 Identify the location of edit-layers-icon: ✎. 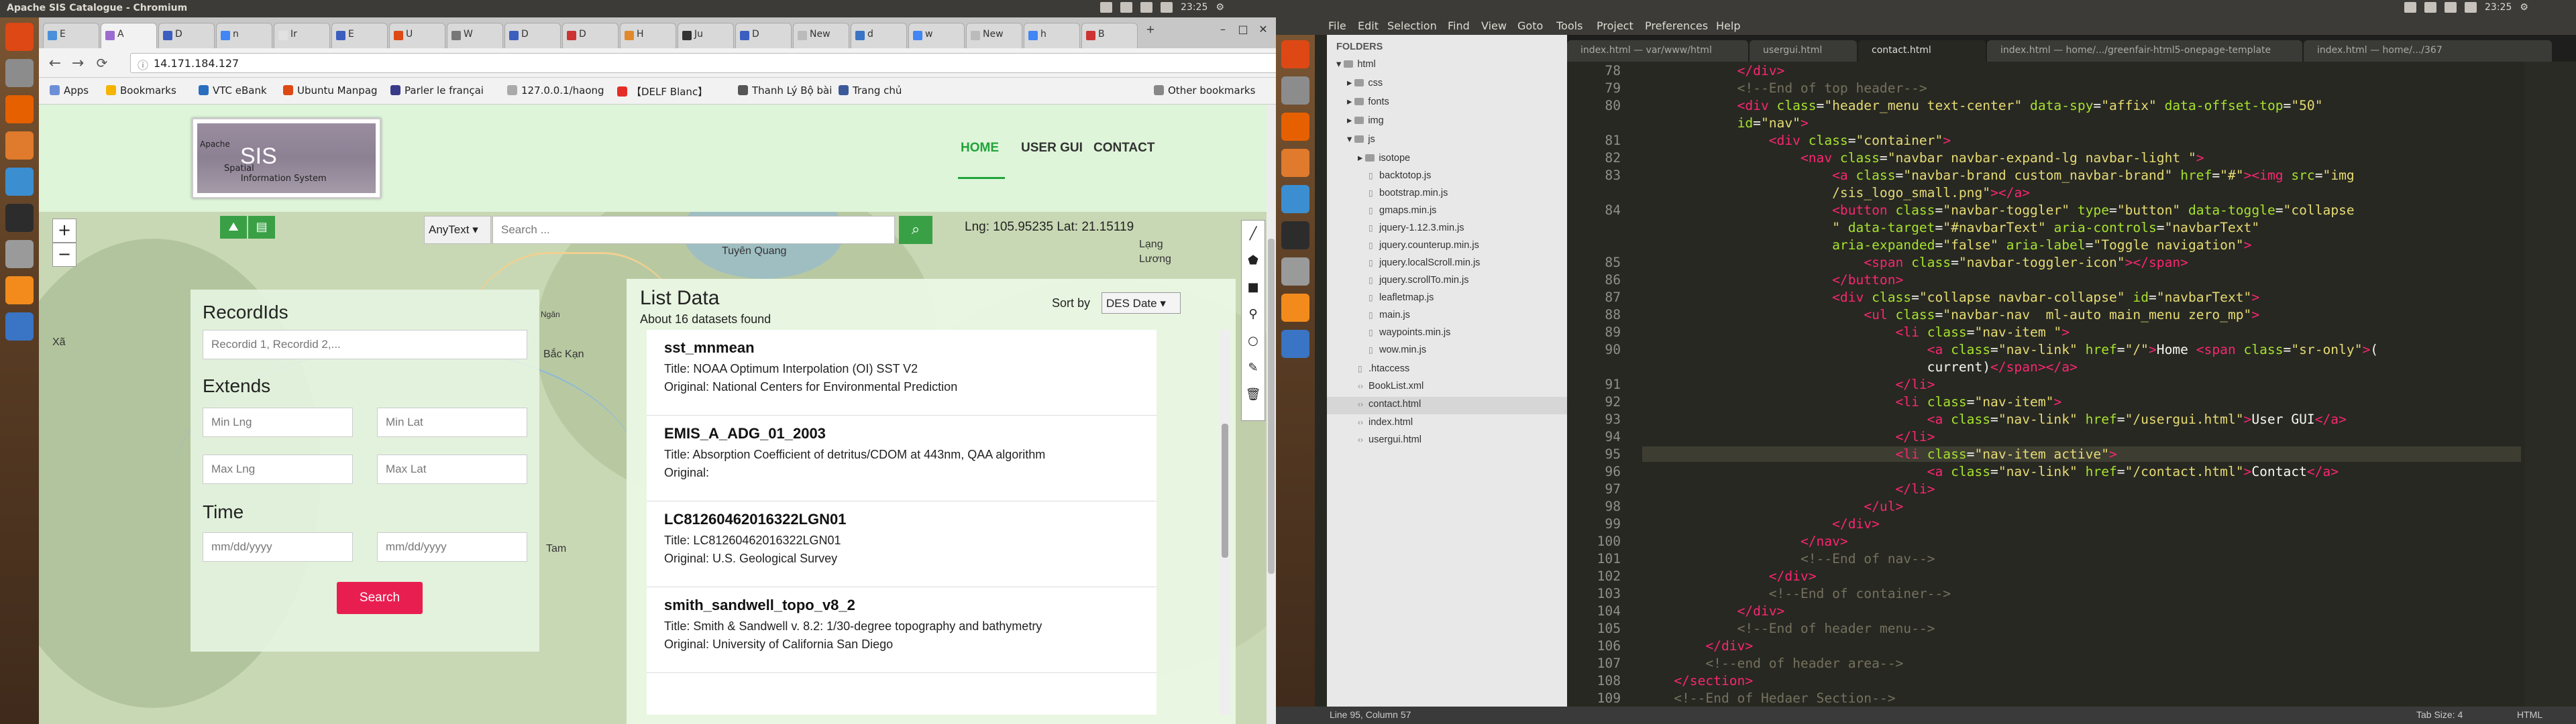
(1253, 368).